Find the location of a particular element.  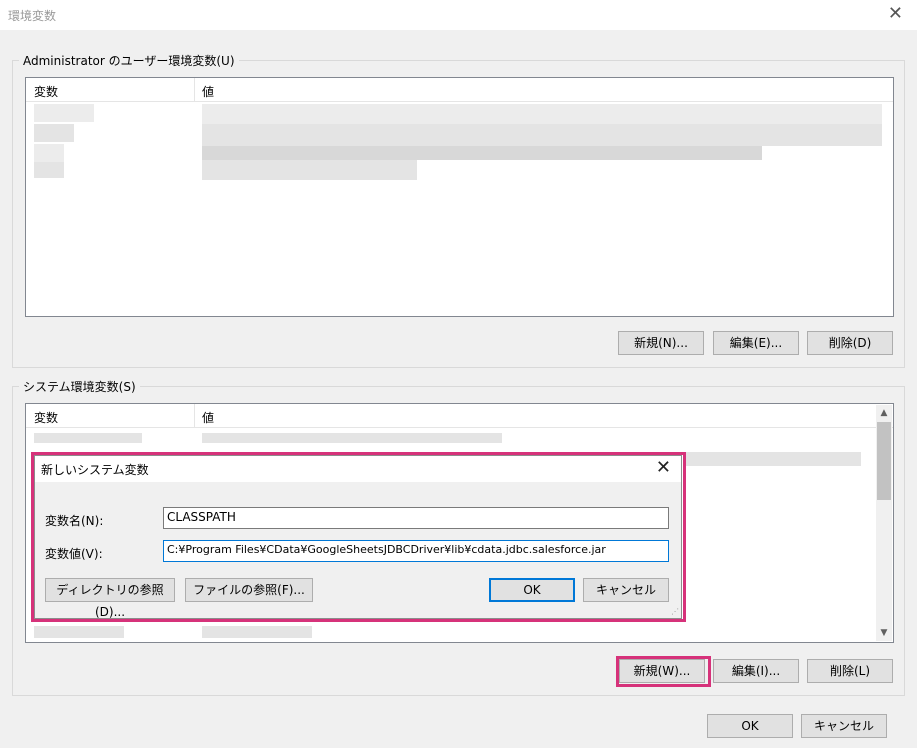

system-col-value: 値 is located at coordinates (208, 417).